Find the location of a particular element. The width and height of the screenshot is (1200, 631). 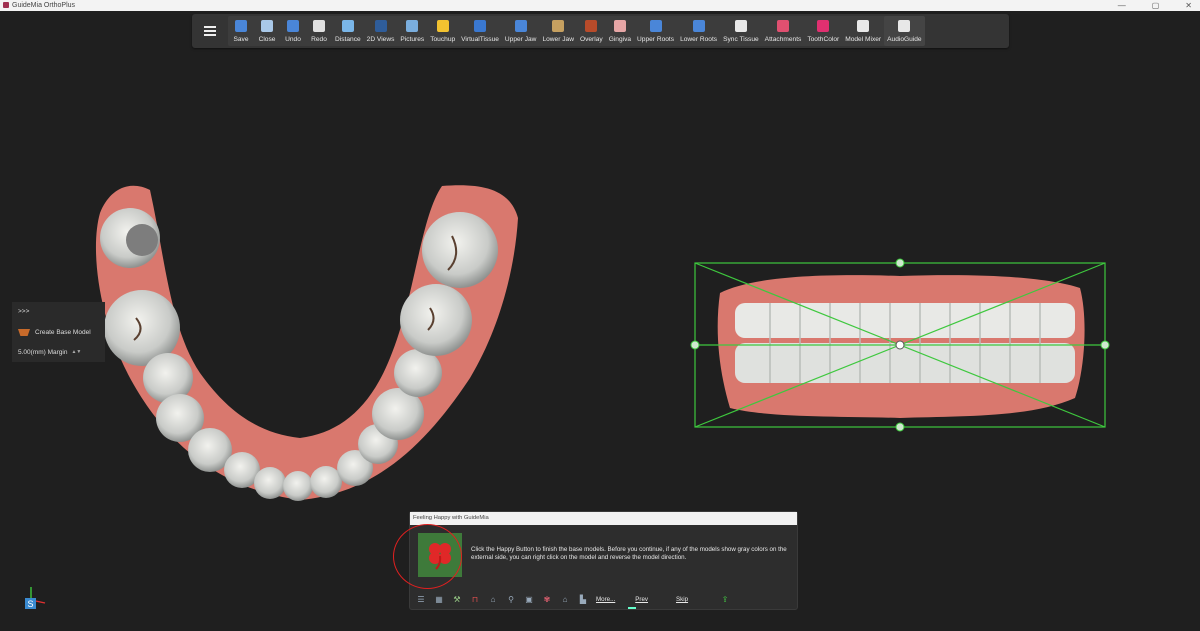

models-icon: ▙ is located at coordinates (583, 600).